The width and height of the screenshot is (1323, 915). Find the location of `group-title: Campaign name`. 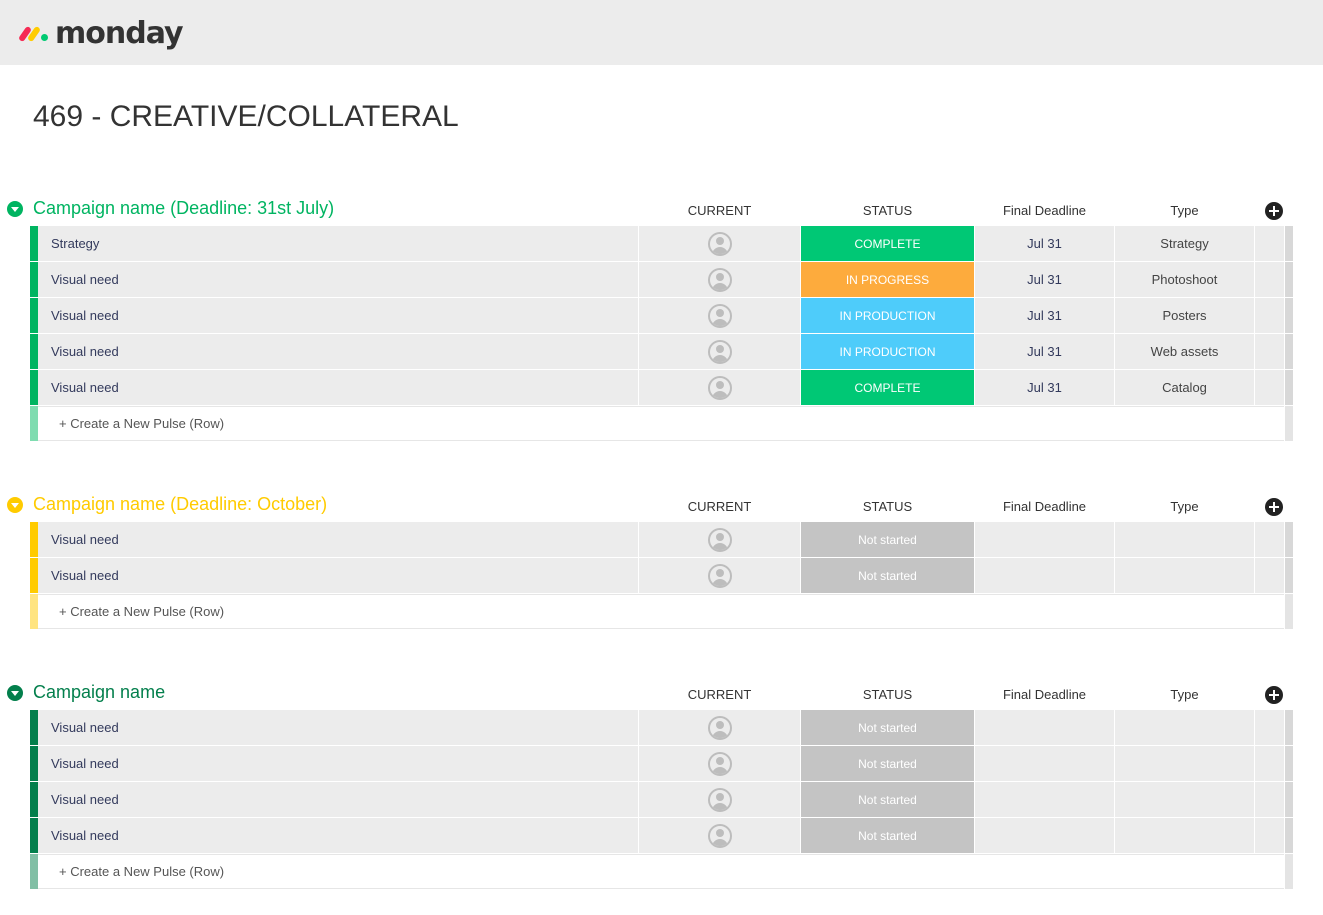

group-title: Campaign name is located at coordinates (99, 692).